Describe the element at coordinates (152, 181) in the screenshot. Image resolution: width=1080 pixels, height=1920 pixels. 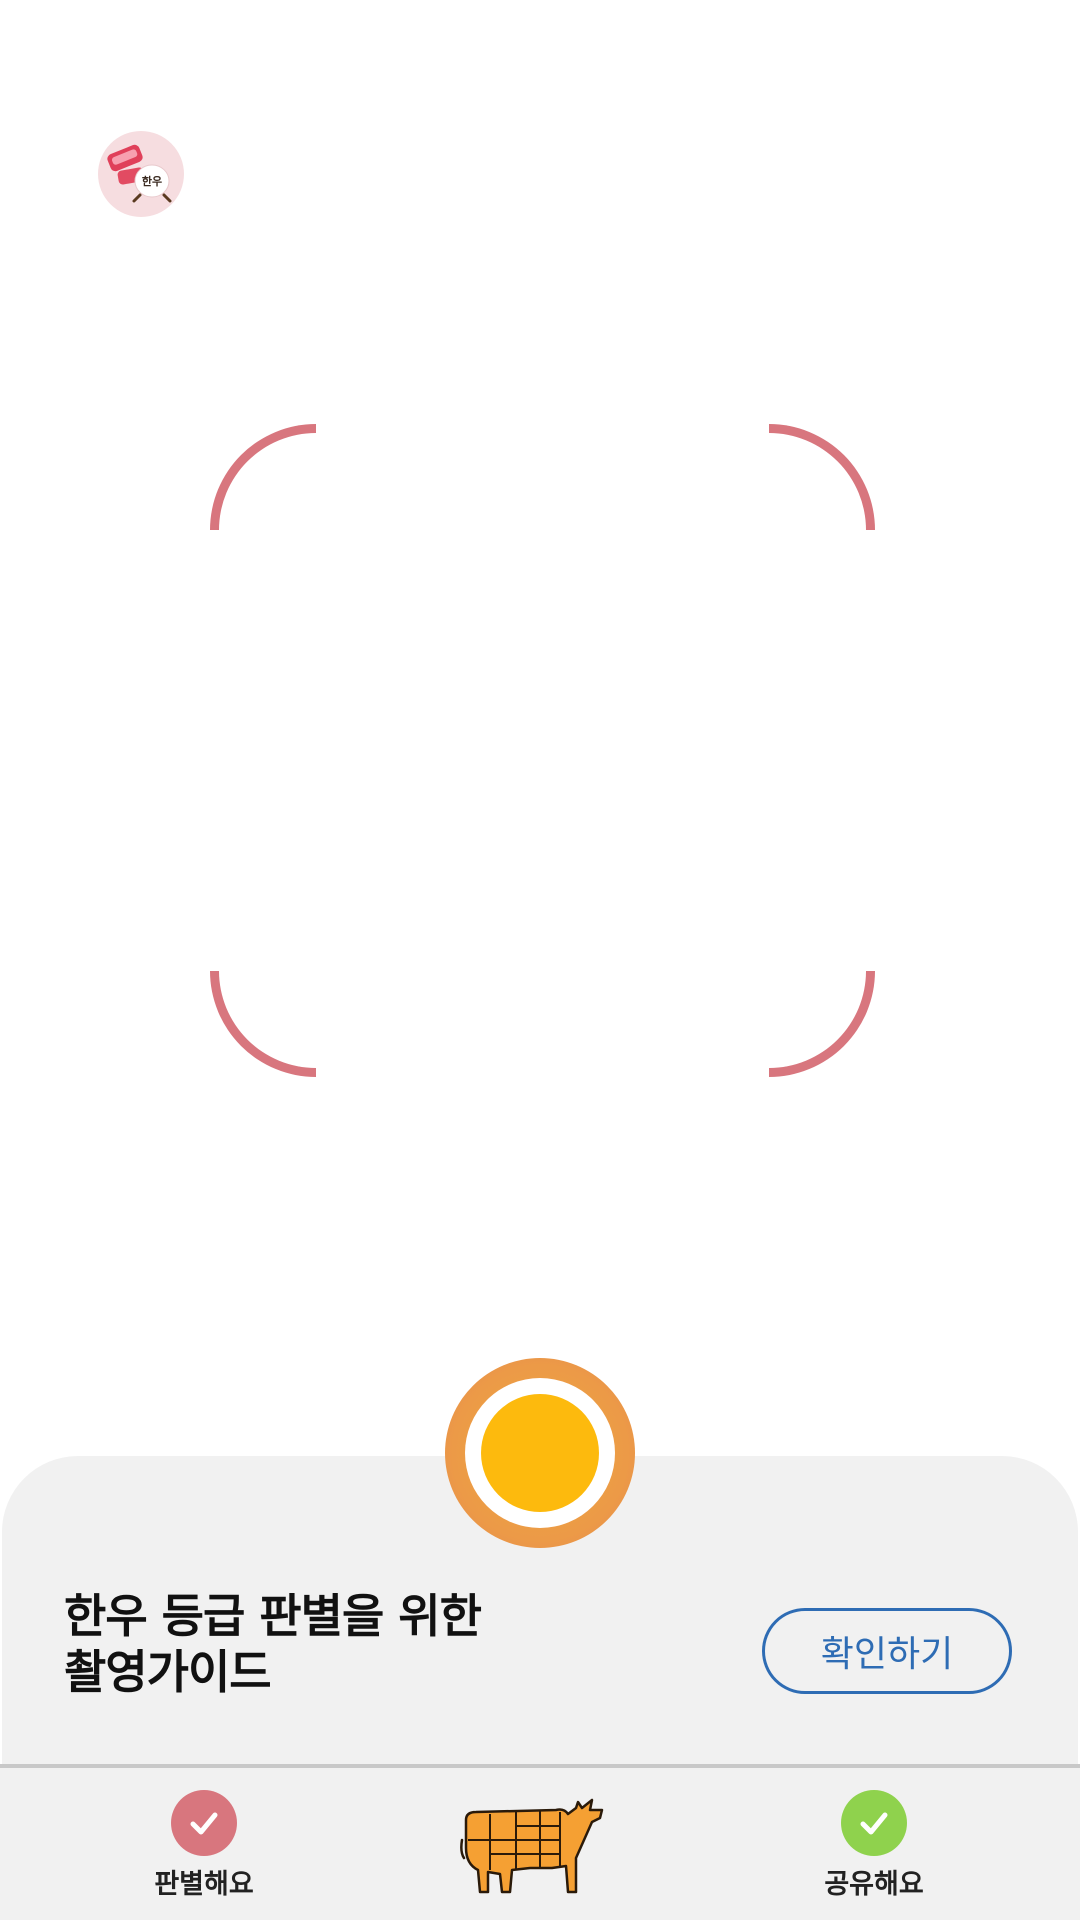
I see `logo-text: 한우` at that location.